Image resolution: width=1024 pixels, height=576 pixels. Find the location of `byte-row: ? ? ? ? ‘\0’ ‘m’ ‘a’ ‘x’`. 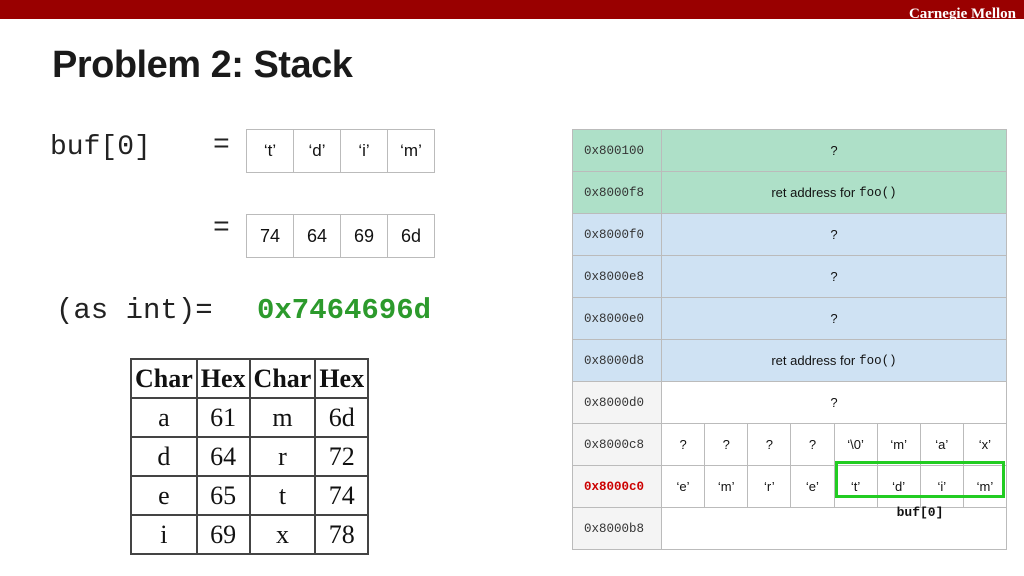

byte-row: ? ? ? ? ‘\0’ ‘m’ ‘a’ ‘x’ is located at coordinates (834, 444).